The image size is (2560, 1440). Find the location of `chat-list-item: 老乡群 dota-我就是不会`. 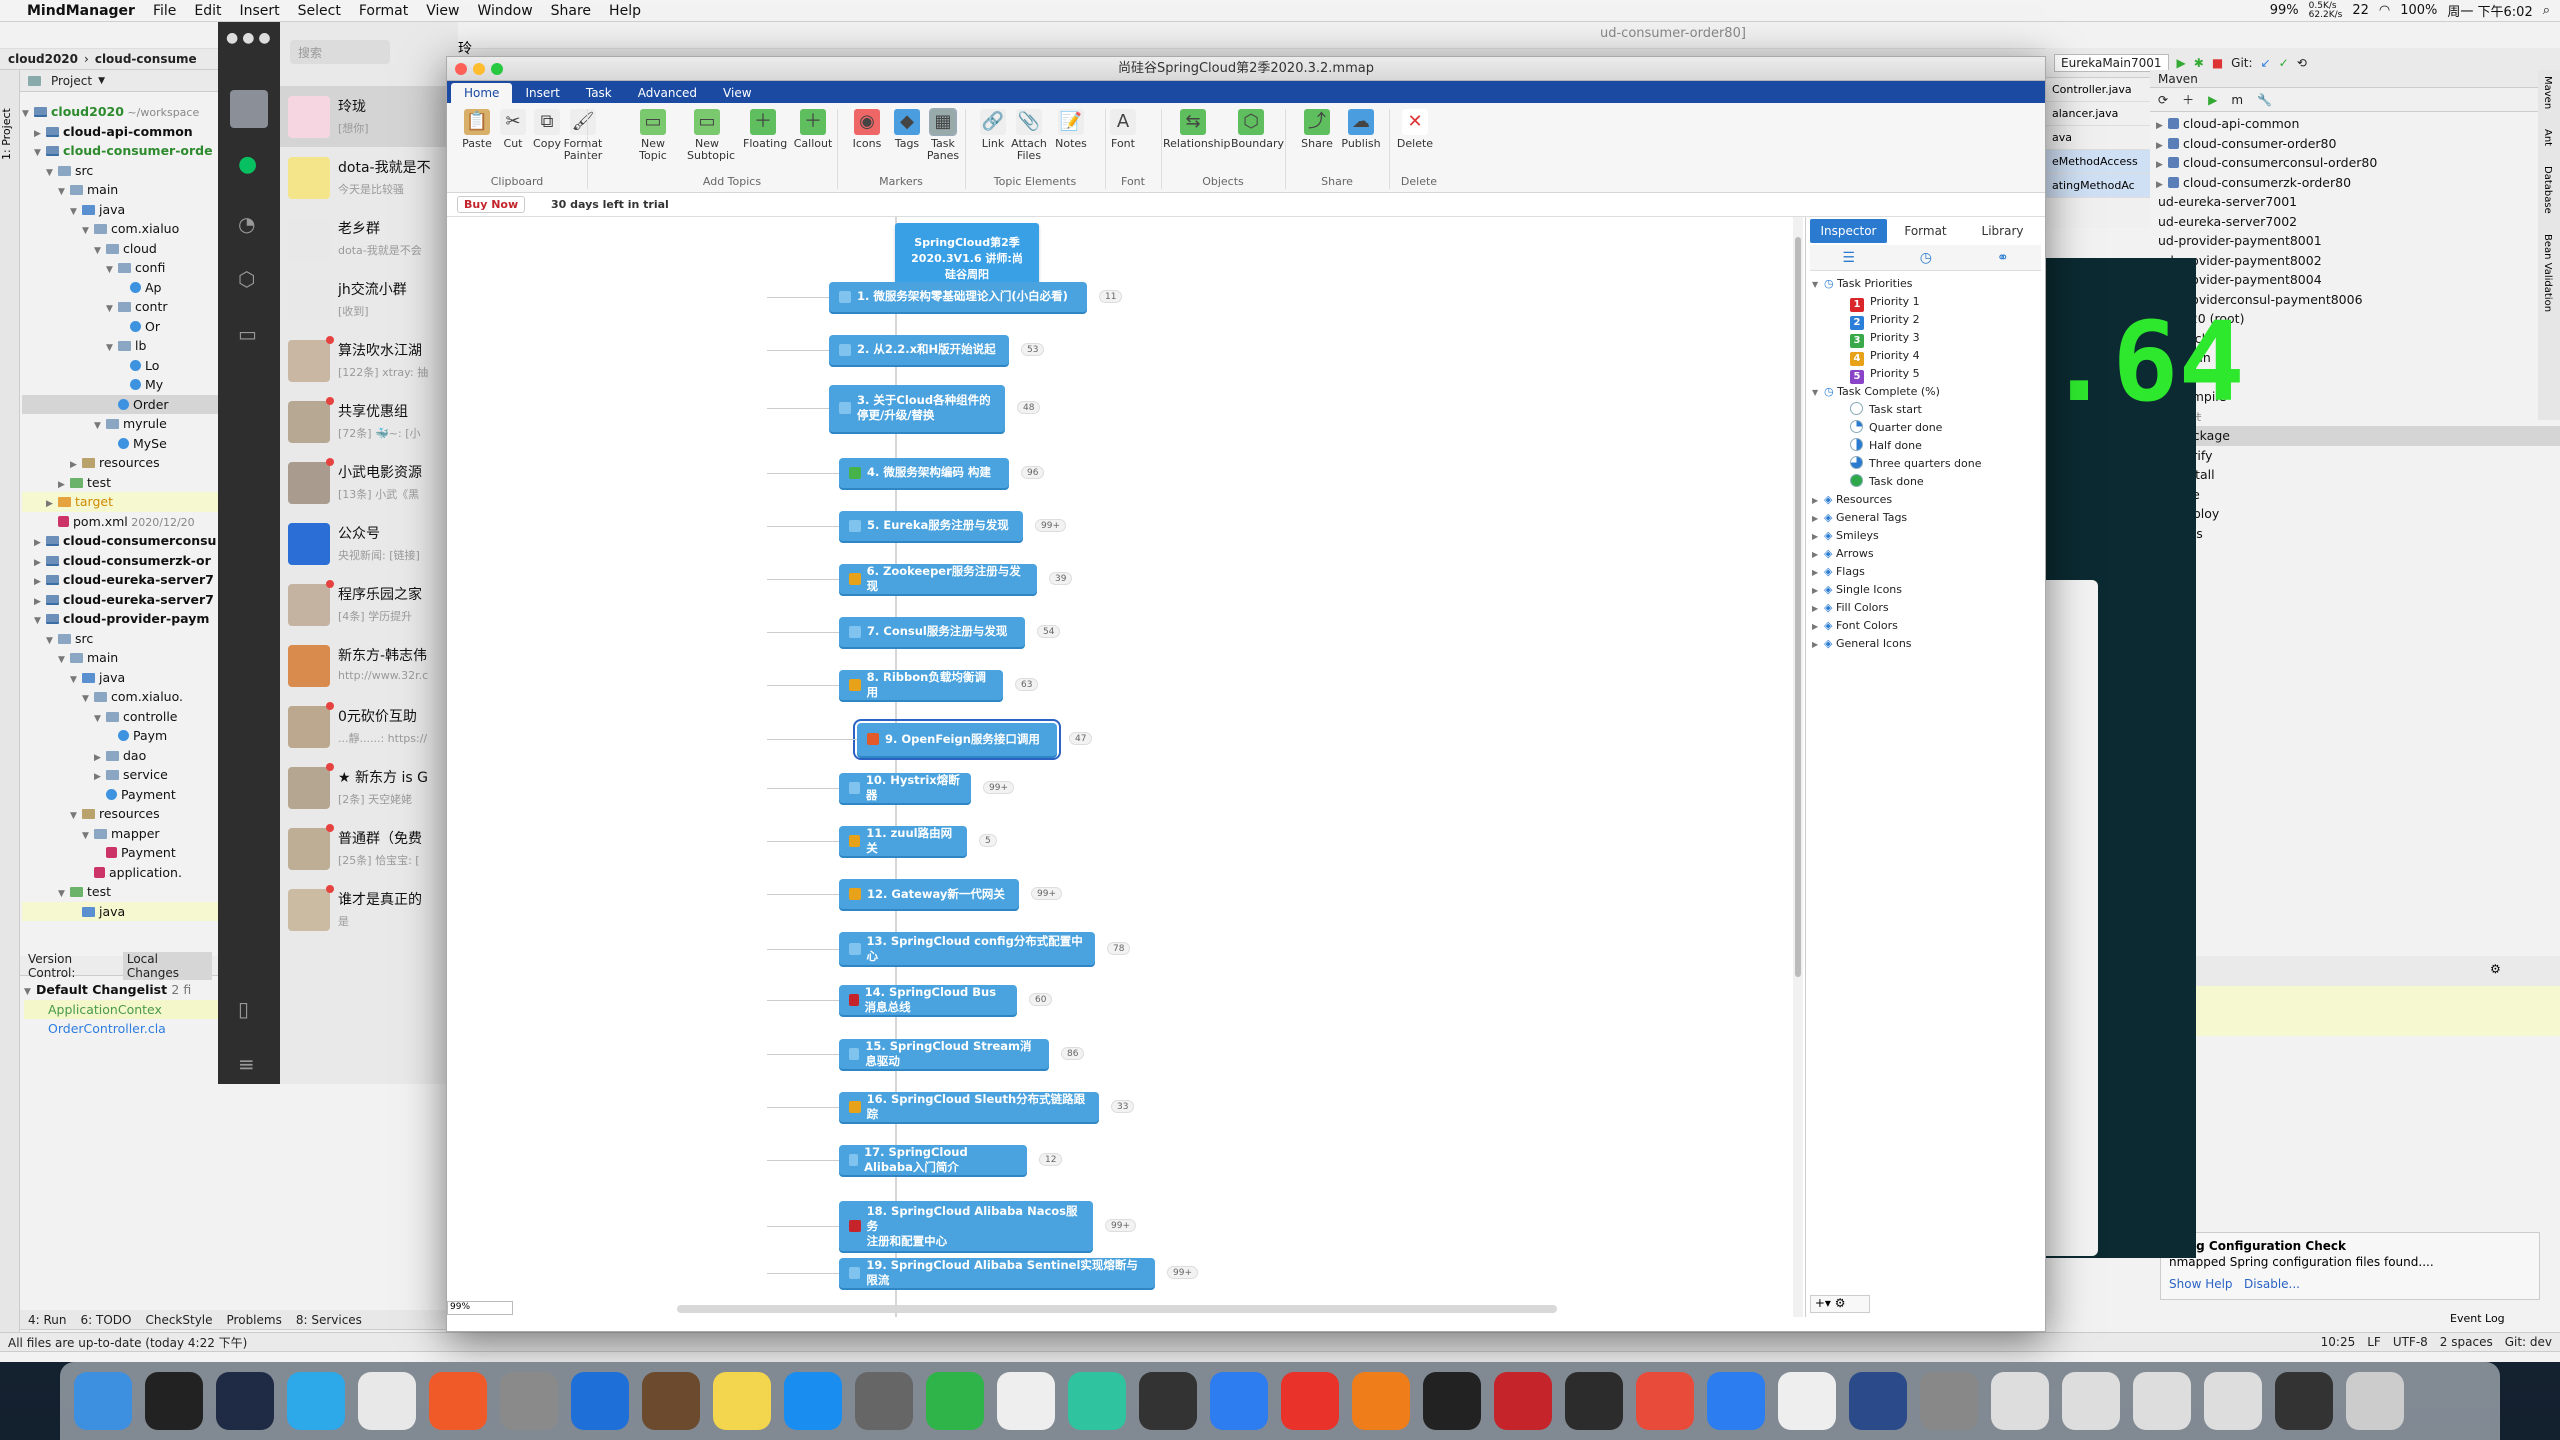

chat-list-item: 老乡群 dota-我就是不会 is located at coordinates (369, 238).